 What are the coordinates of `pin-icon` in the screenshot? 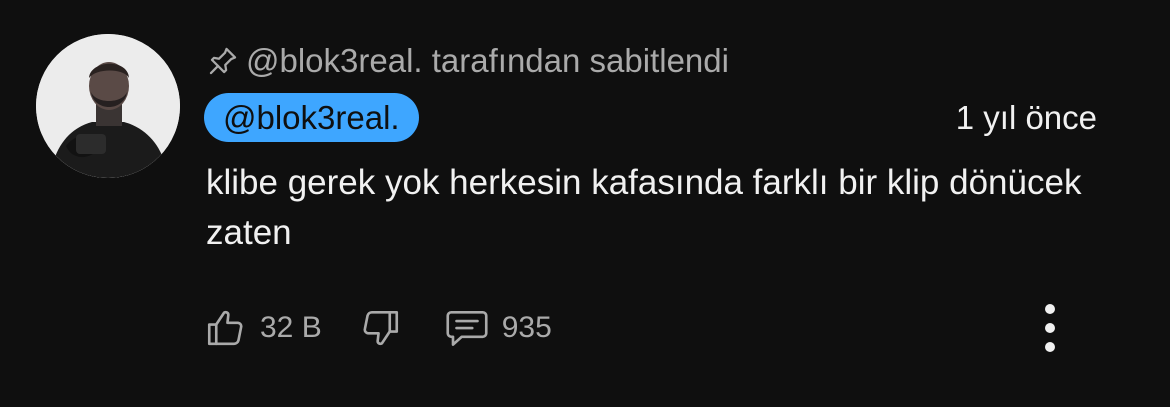 It's located at (223, 61).